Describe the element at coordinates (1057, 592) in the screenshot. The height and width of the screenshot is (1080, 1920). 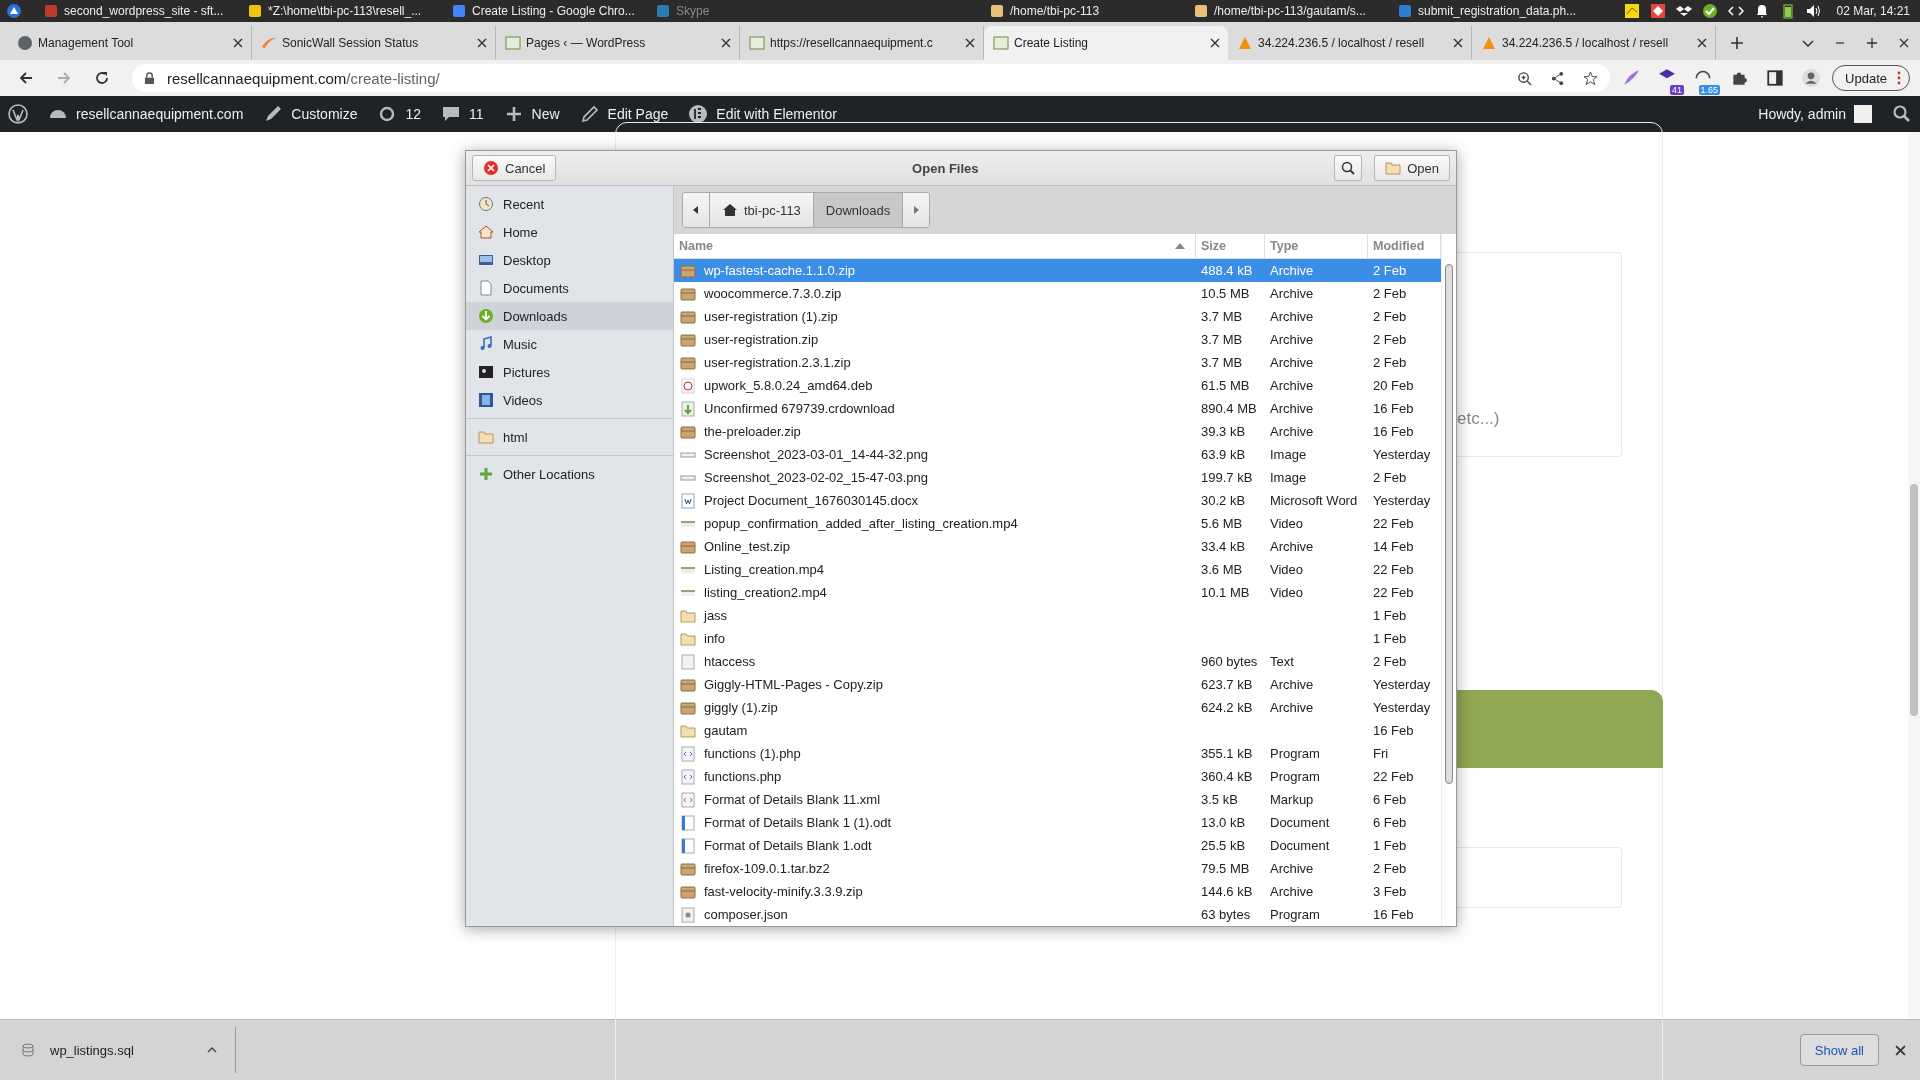
I see `file-row: listing_creation2.mp4 10.1 MB Video 22 Feb` at that location.